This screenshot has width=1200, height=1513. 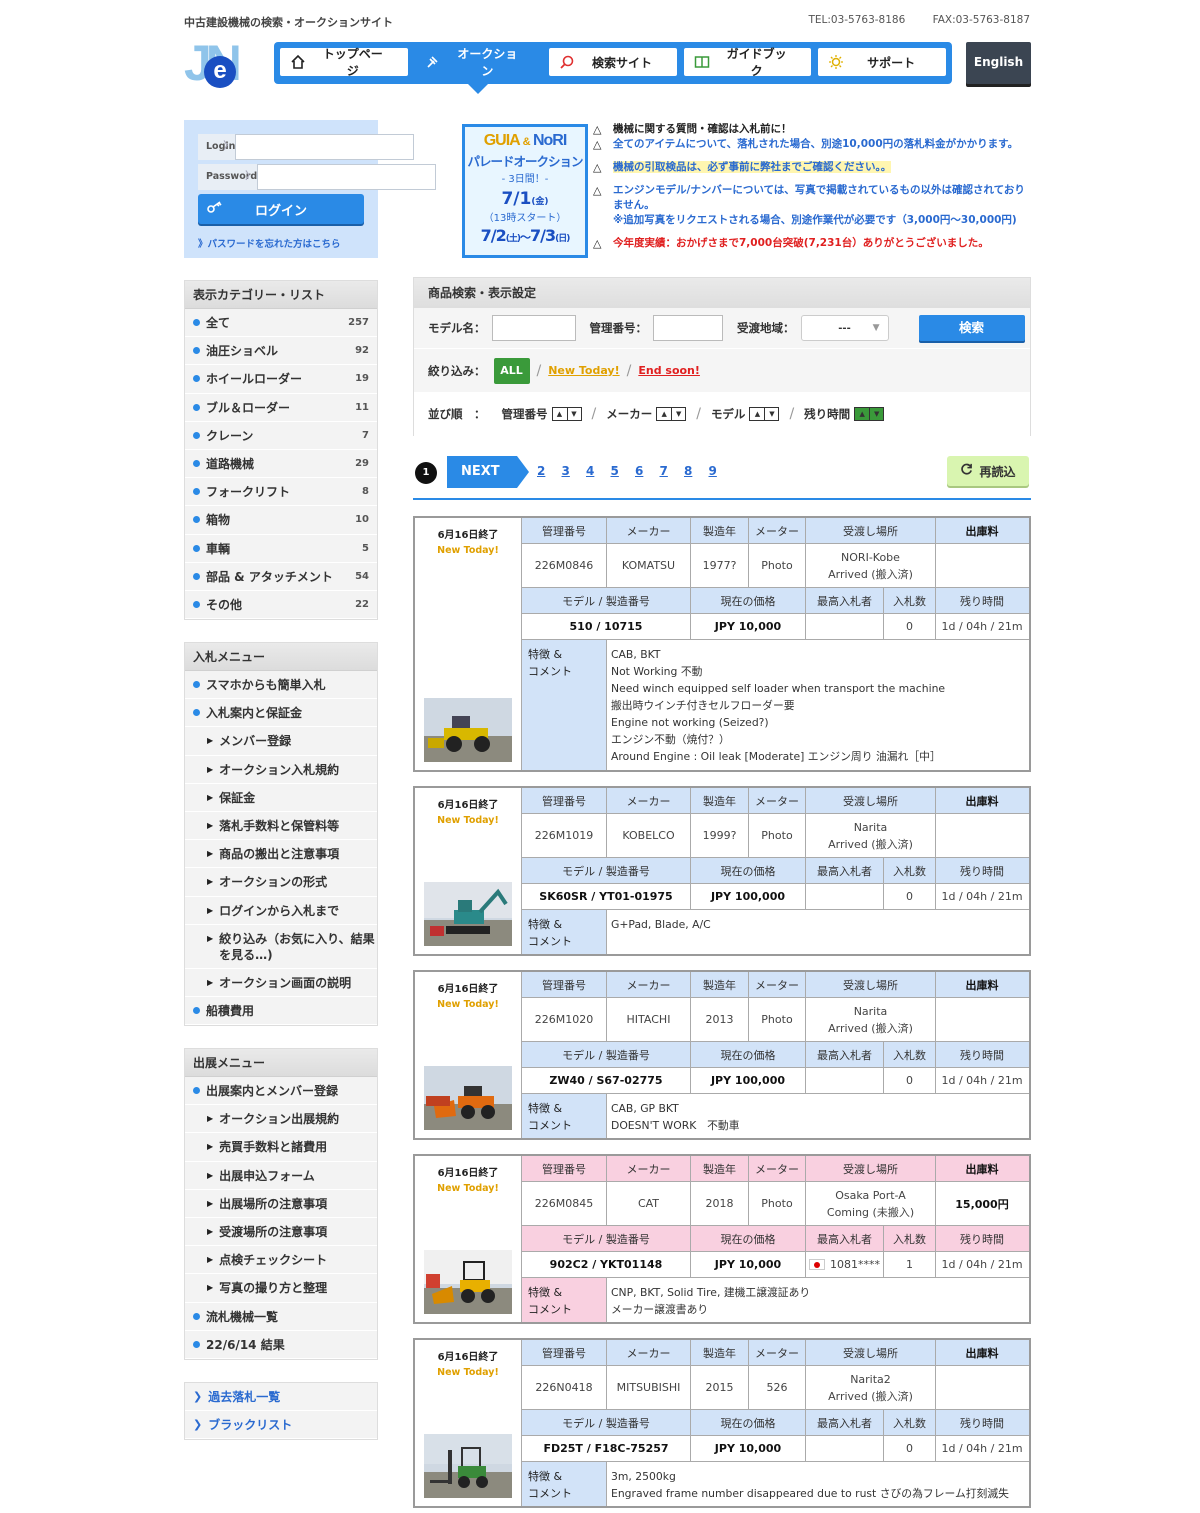 What do you see at coordinates (688, 328) in the screenshot?
I see `mgmt-number-input` at bounding box center [688, 328].